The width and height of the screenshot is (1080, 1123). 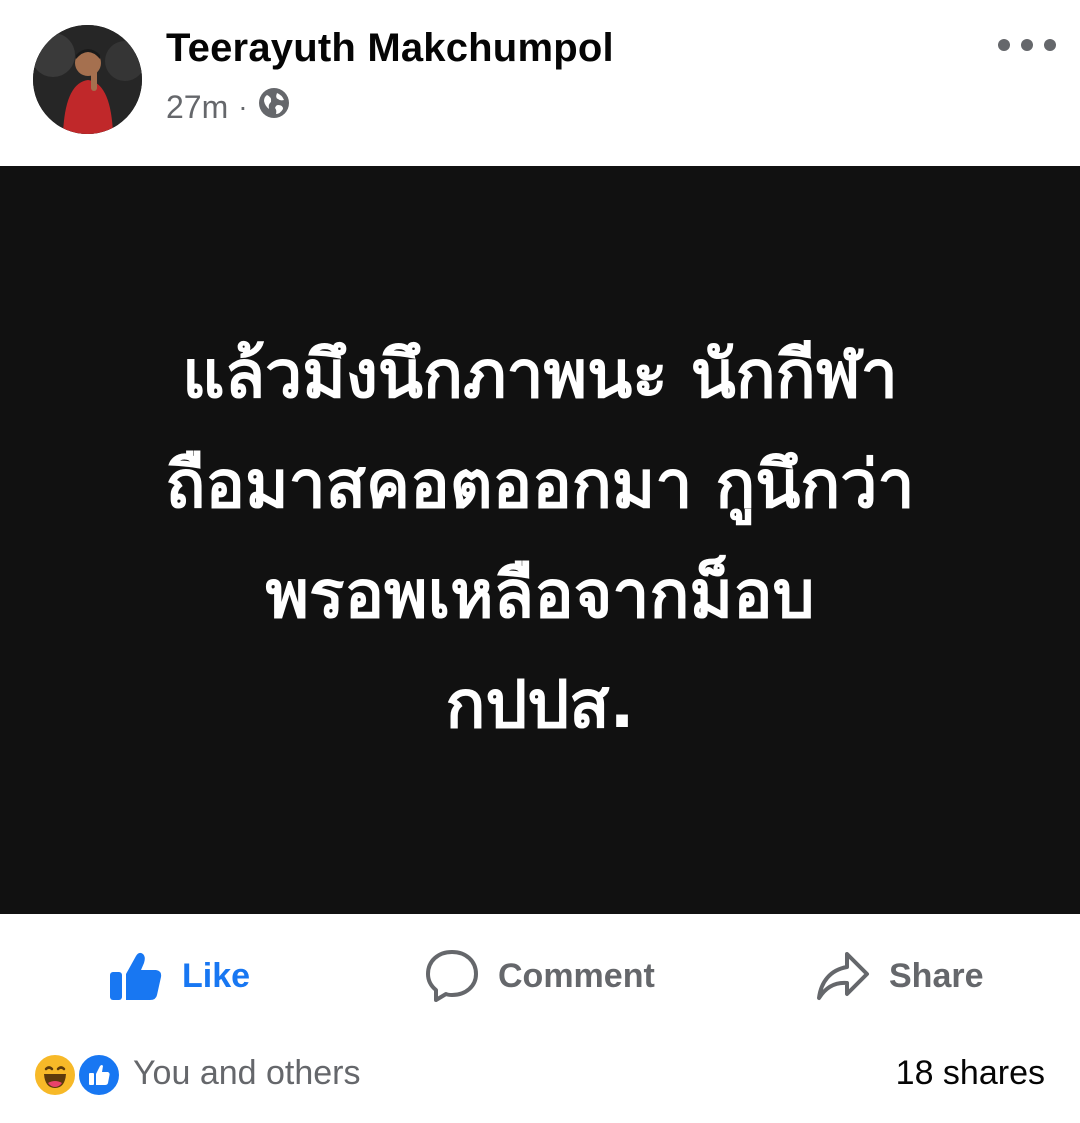 I want to click on share-icon, so click(x=843, y=976).